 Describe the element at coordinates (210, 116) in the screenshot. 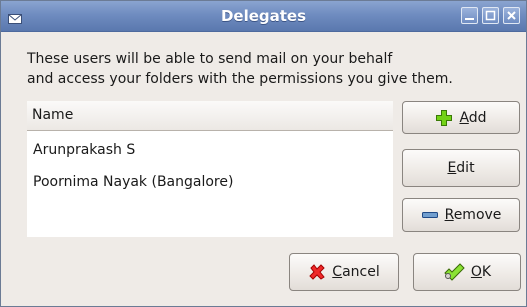

I see `column-header-name: Name` at that location.